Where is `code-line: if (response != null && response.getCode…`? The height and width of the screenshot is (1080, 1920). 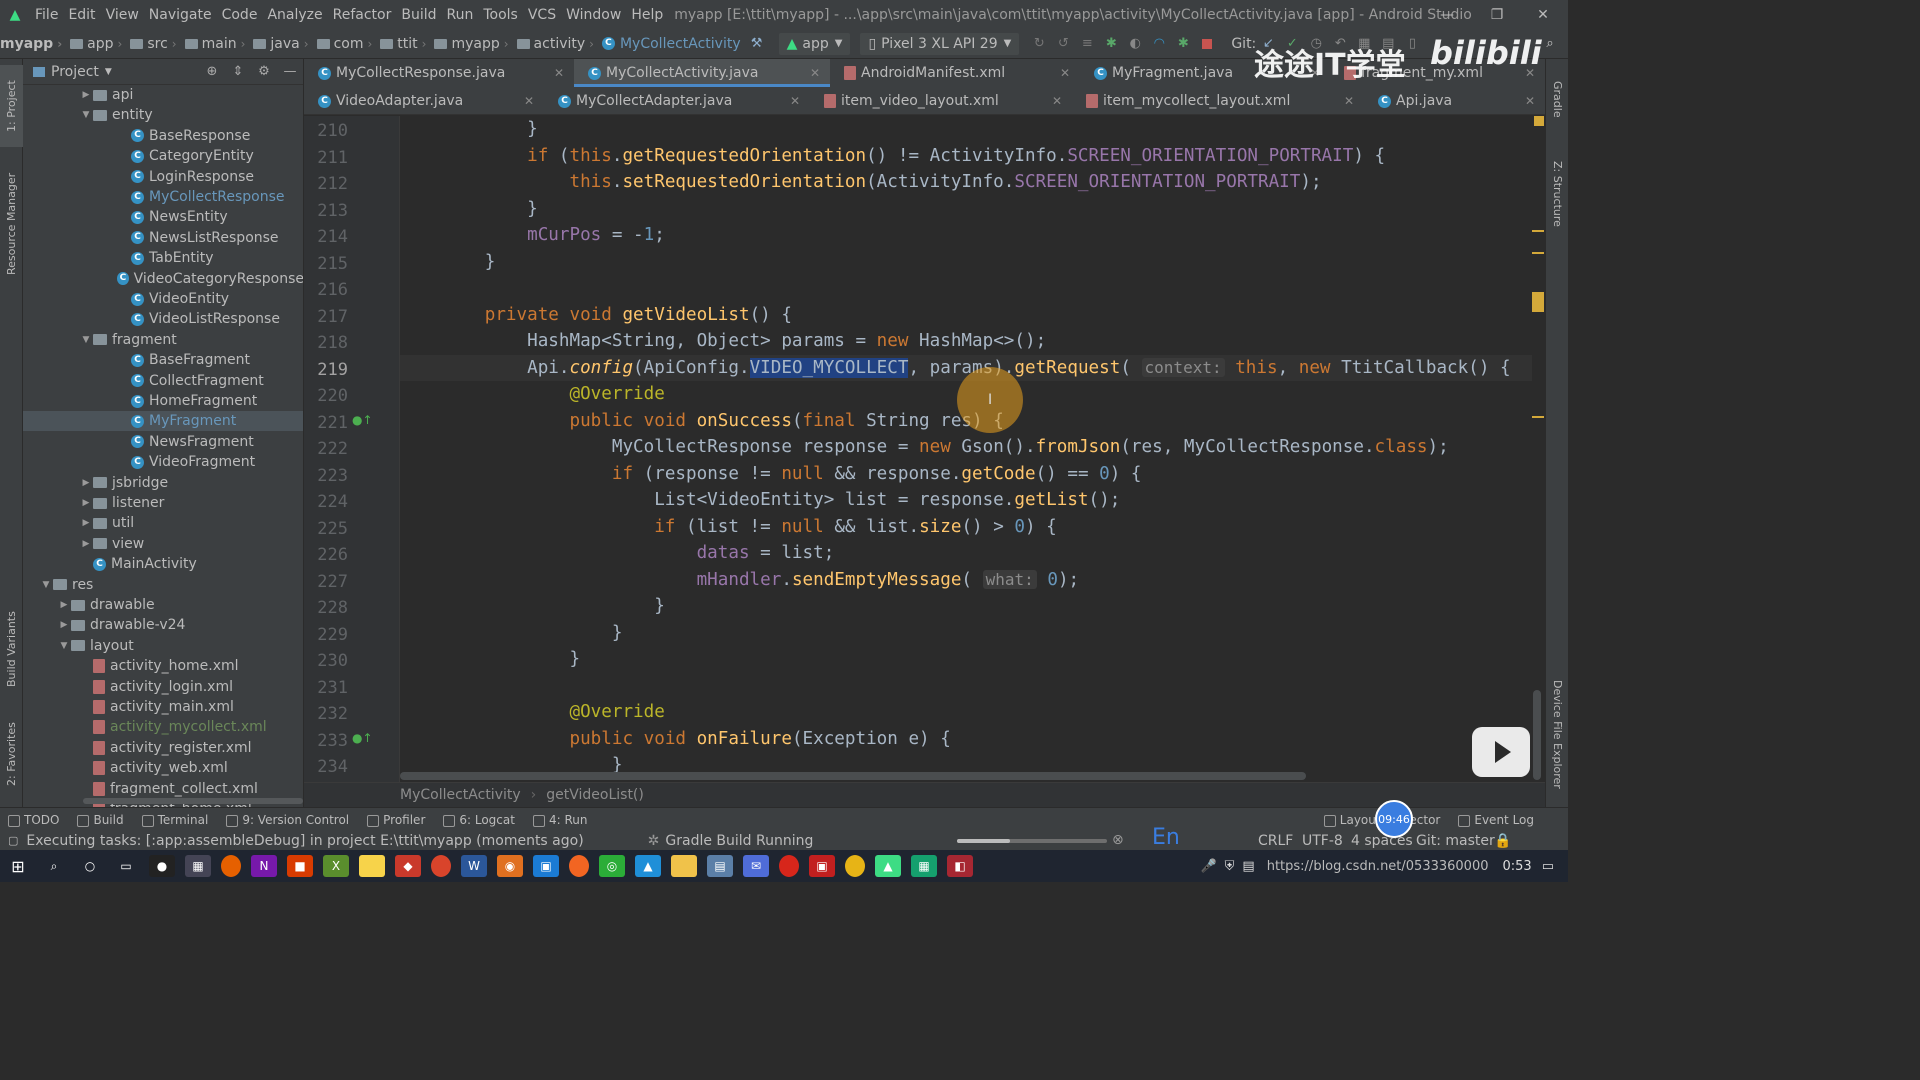 code-line: if (response != null && response.getCode… is located at coordinates (966, 474).